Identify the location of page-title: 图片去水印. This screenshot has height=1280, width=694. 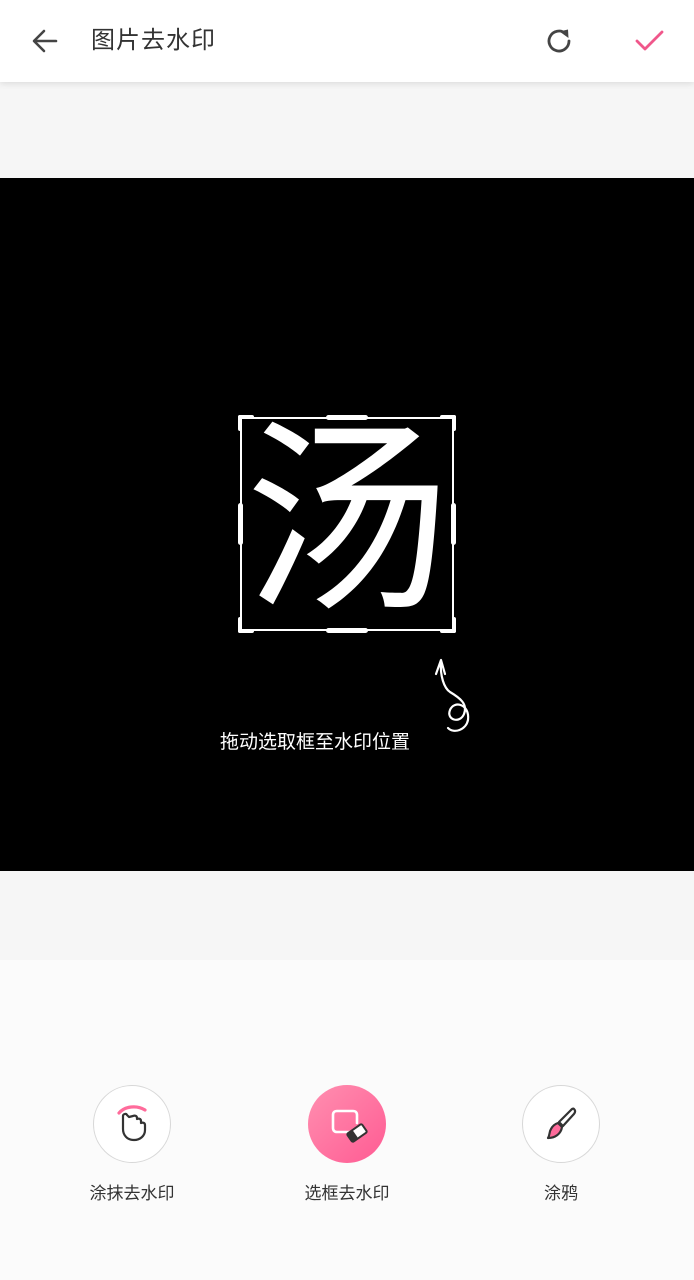
(153, 40).